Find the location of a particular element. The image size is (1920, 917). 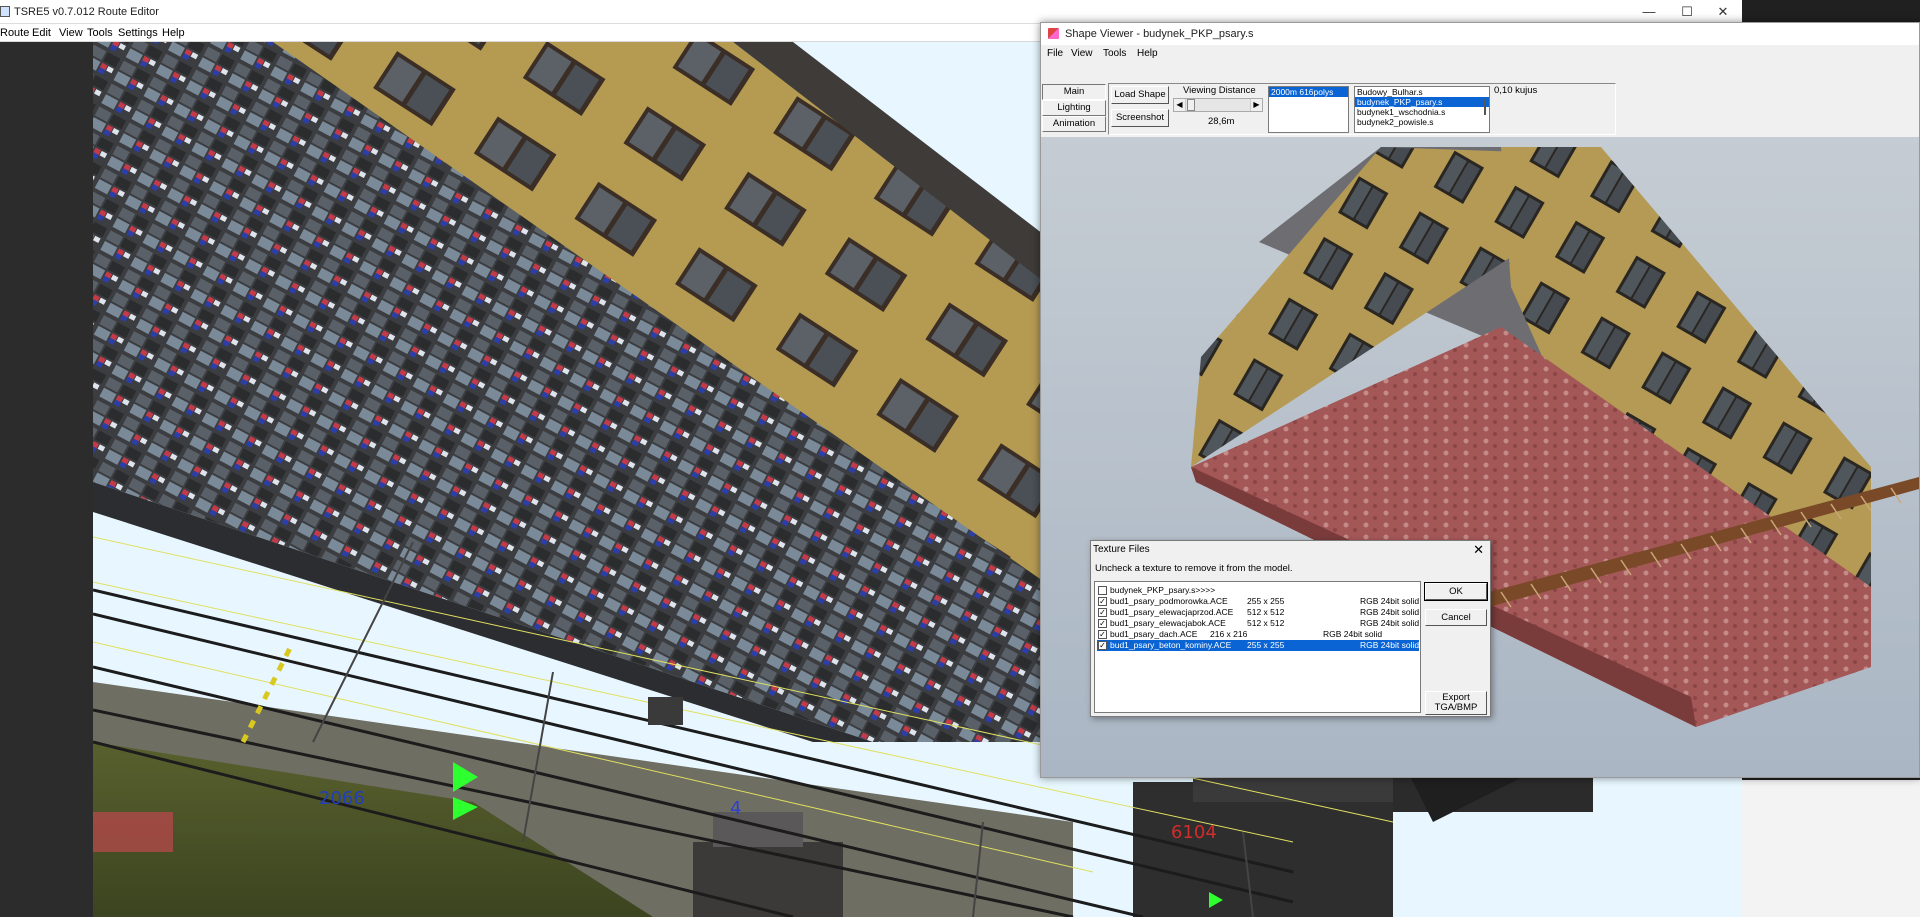

desktop-window-fragment is located at coordinates (1831, 848).